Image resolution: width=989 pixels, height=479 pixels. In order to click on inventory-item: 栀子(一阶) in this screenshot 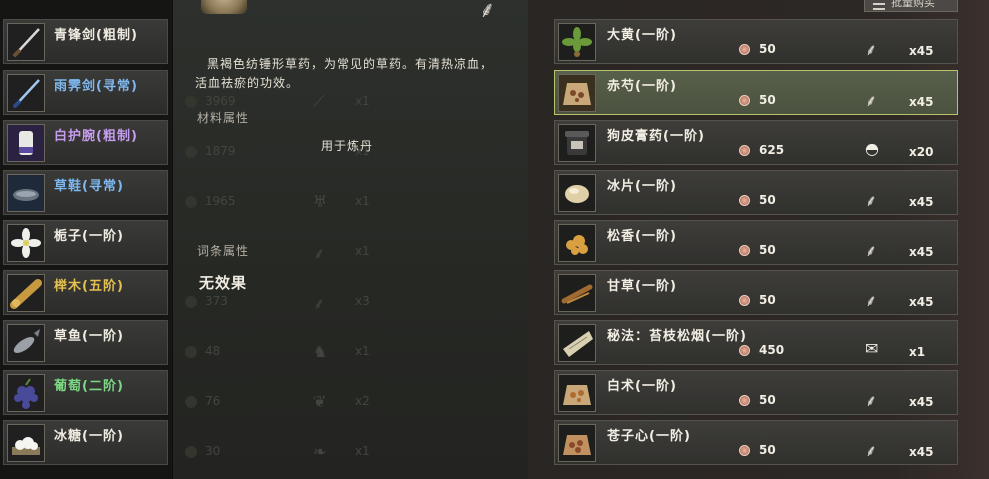, I will do `click(85, 242)`.